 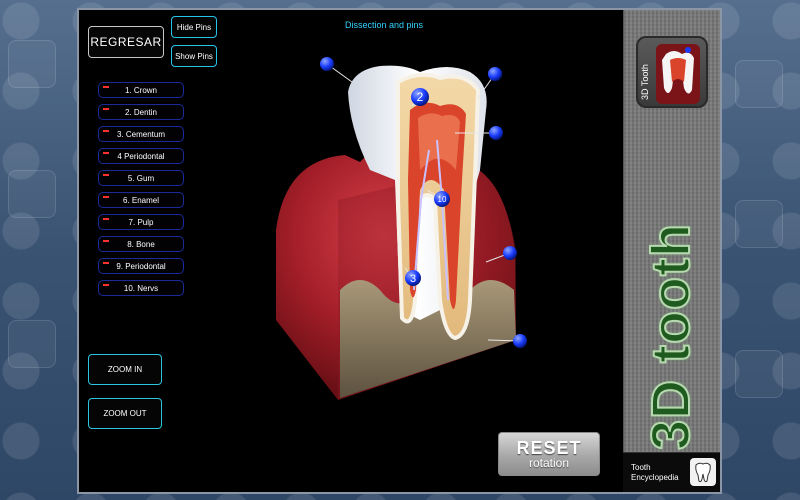 I want to click on encyclopedia-text: Tooth Encyclopedia, so click(x=655, y=473).